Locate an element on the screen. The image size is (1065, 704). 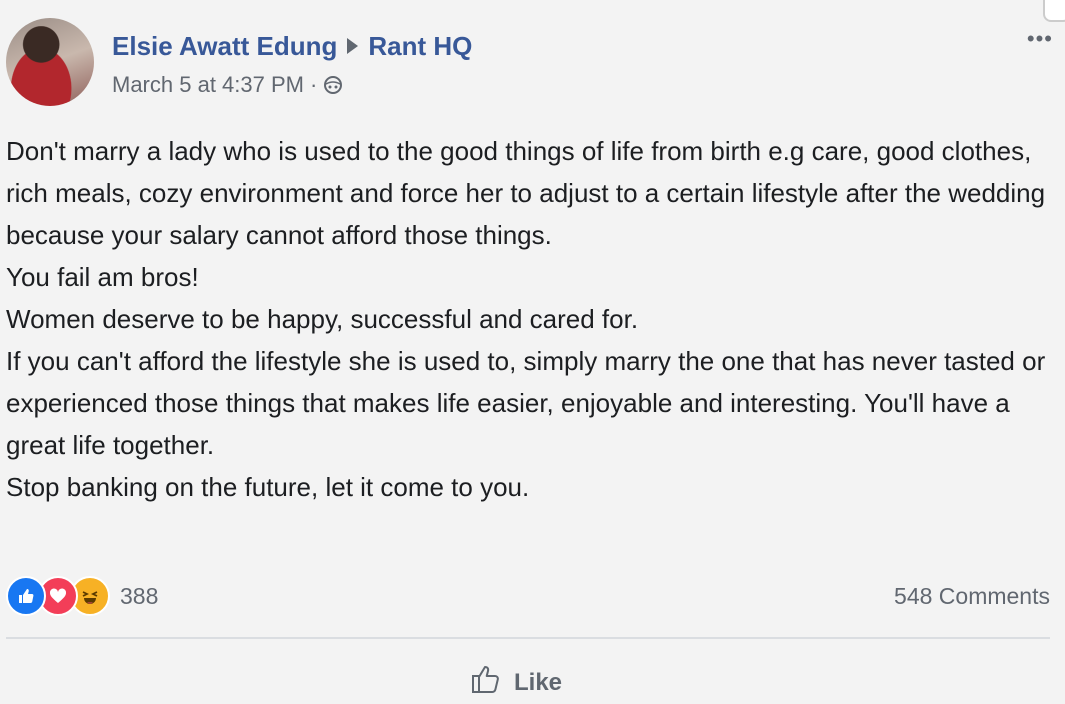
post-title-line: Elsie Awatt Edung Rant HQ is located at coordinates (292, 46).